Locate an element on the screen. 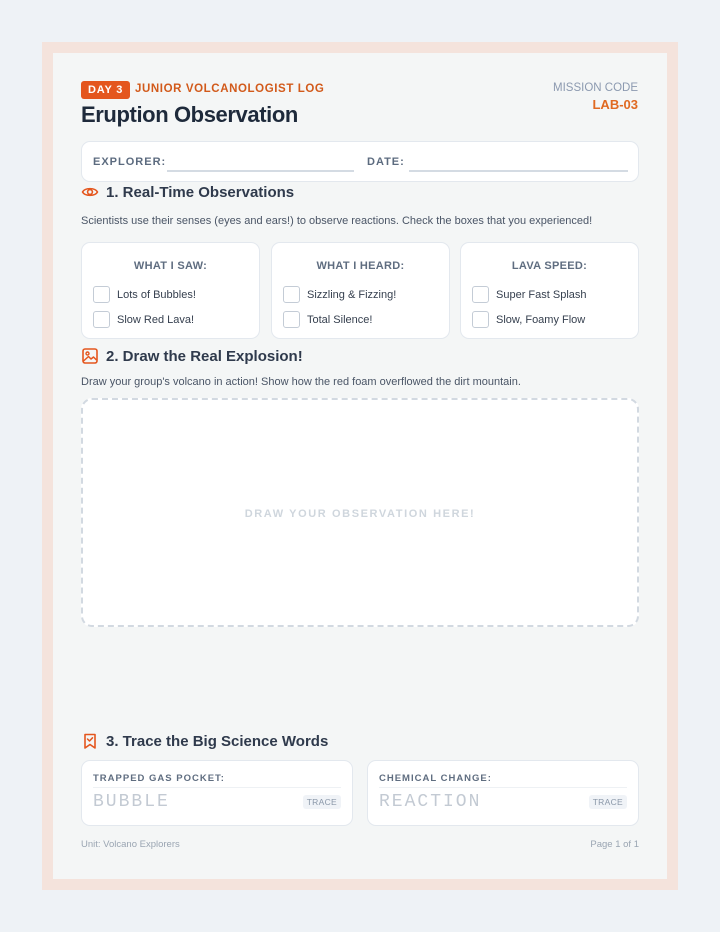 The height and width of the screenshot is (932, 720). checkbox-label: Slow Red Lava! is located at coordinates (156, 319).